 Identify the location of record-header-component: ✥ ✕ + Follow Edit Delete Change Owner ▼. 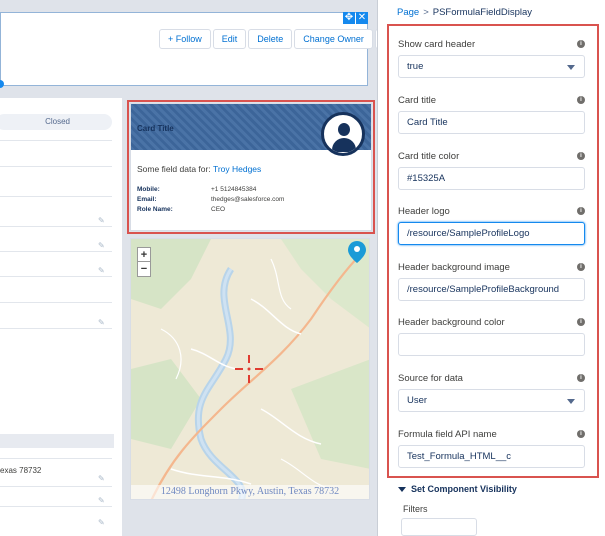
(188, 49).